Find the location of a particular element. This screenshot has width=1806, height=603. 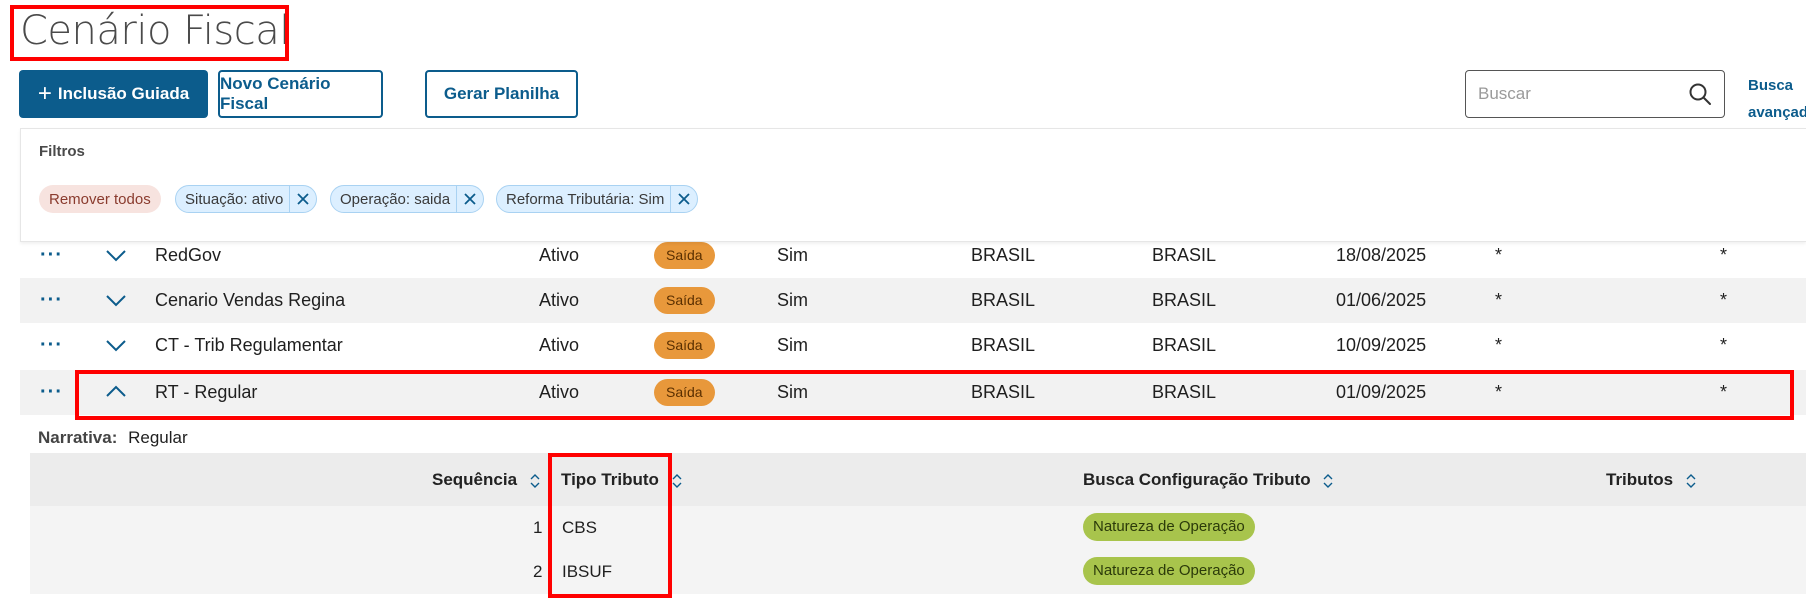

cell-sequencia: 1 is located at coordinates (538, 527).